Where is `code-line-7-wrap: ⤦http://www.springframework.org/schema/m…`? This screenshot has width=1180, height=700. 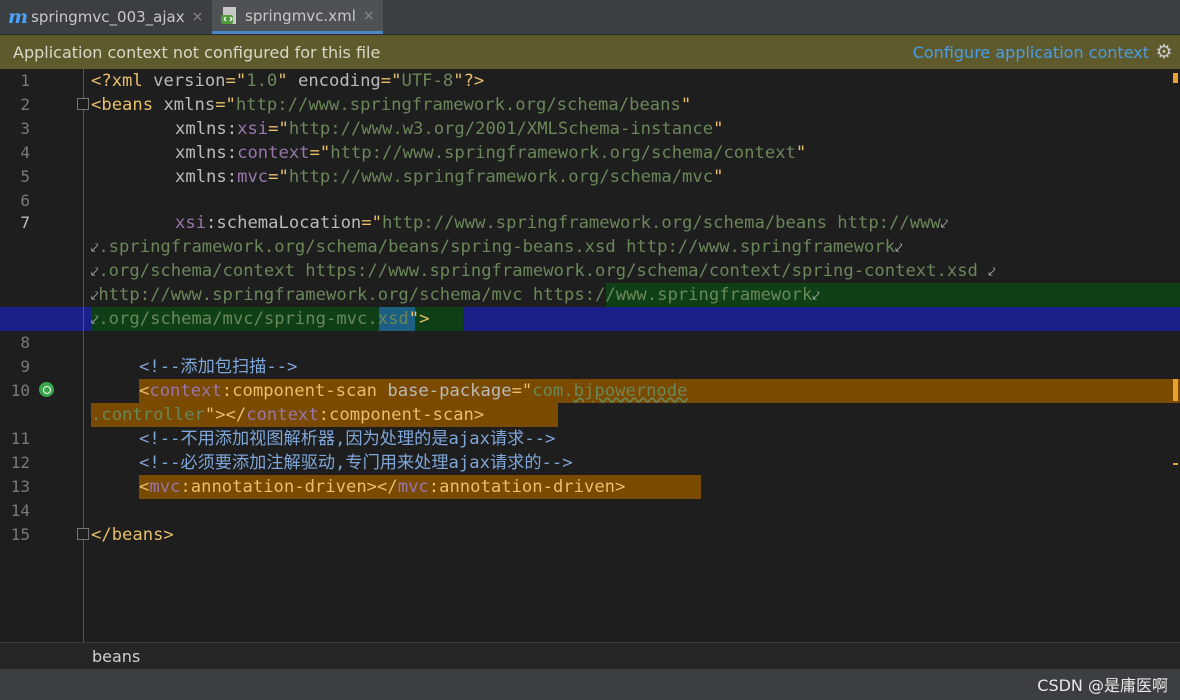
code-line-7-wrap: ⤦http://www.springframework.org/schema/m… is located at coordinates (455, 295).